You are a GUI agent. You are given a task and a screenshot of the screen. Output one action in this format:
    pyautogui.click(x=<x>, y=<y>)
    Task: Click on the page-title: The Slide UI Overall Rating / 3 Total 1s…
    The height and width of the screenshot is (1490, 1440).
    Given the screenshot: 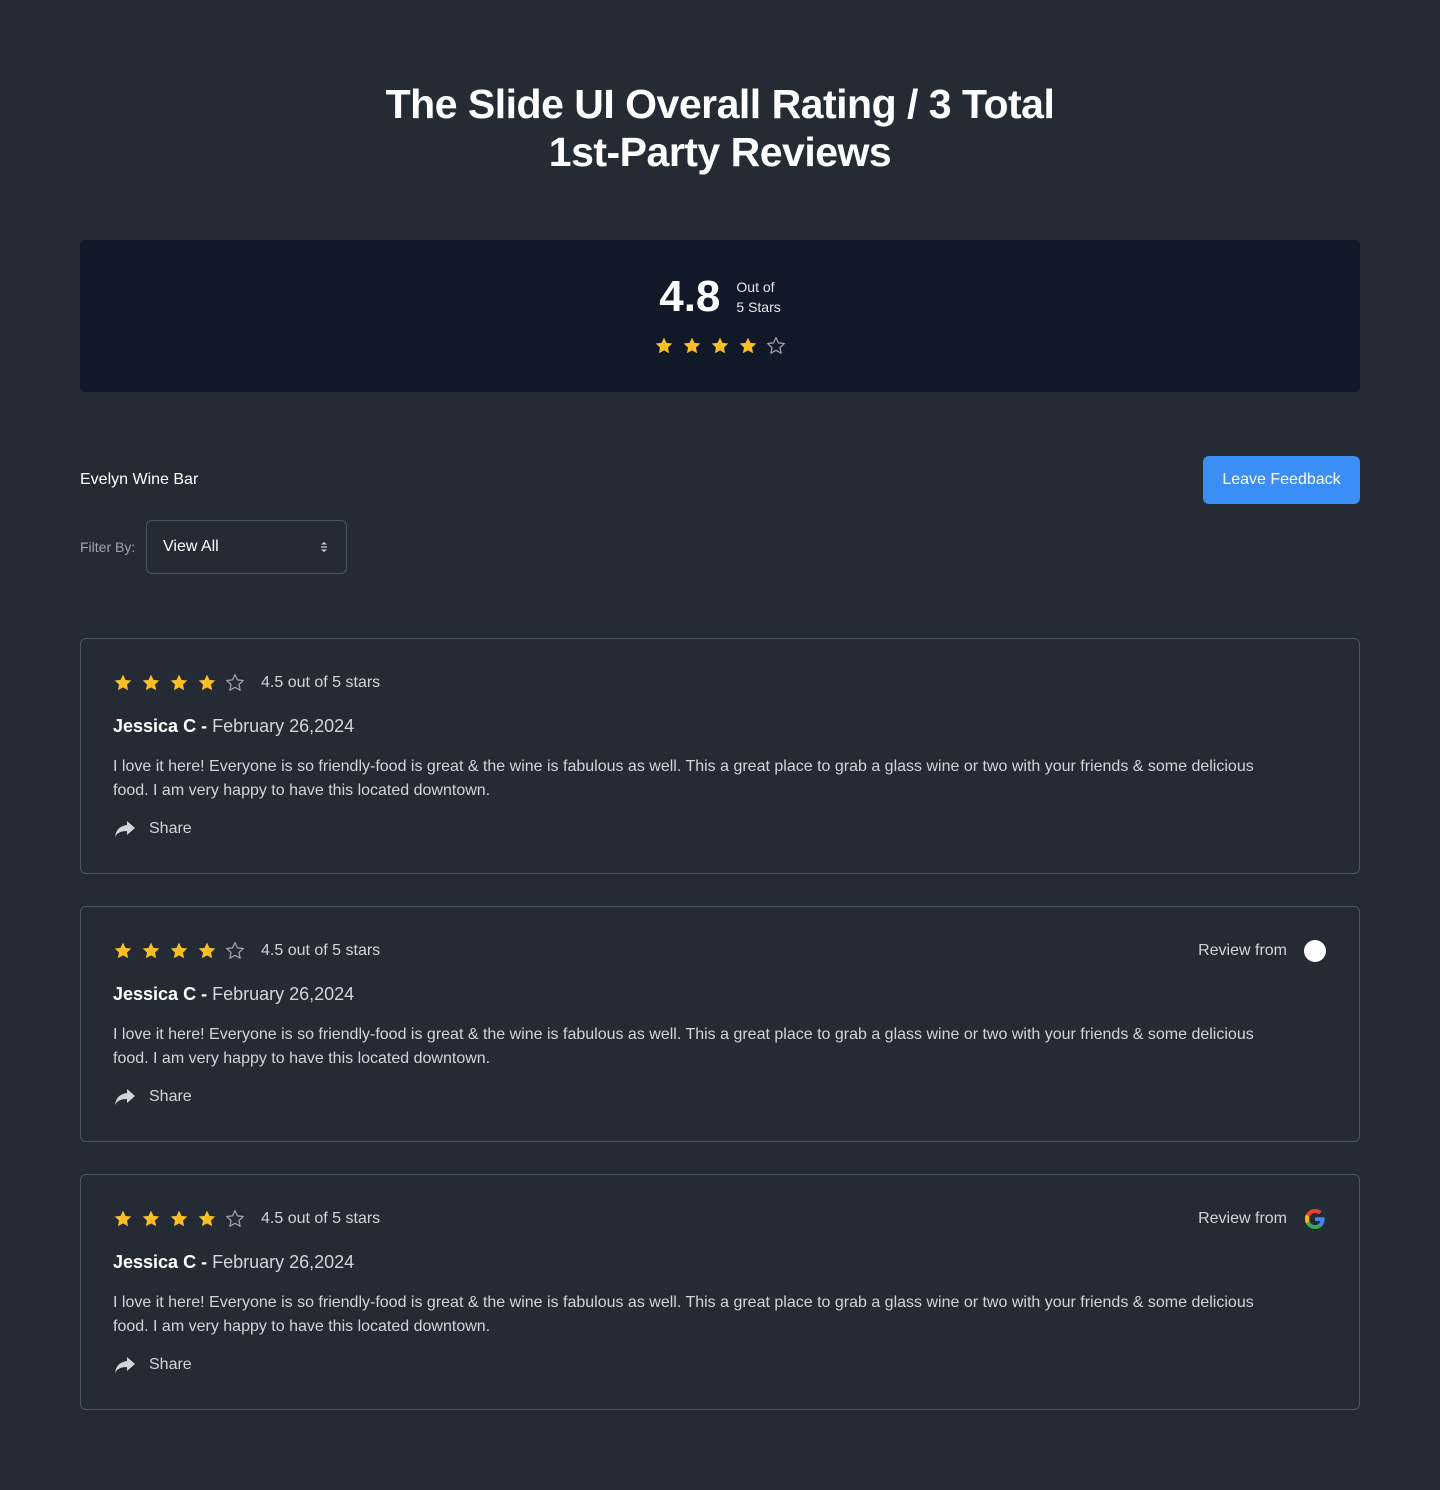 What is the action you would take?
    pyautogui.click(x=720, y=128)
    